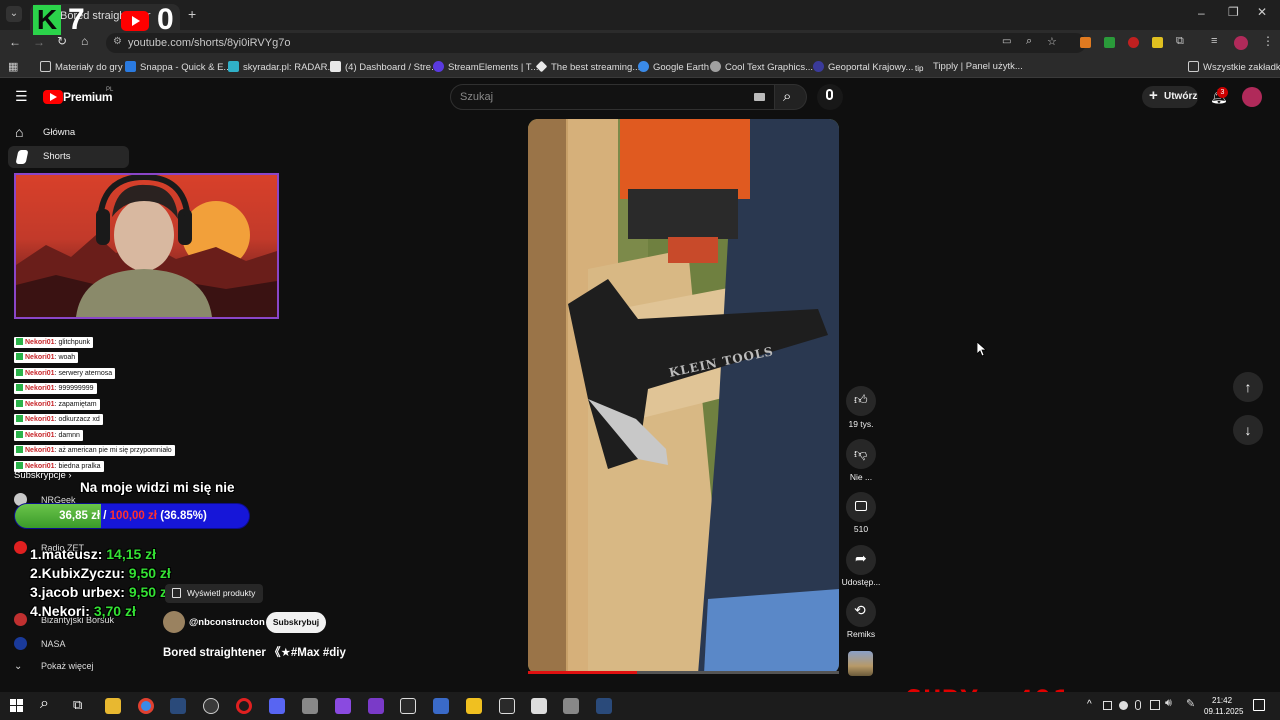 The width and height of the screenshot is (1280, 720). I want to click on remix-button: ⟲, so click(861, 612).